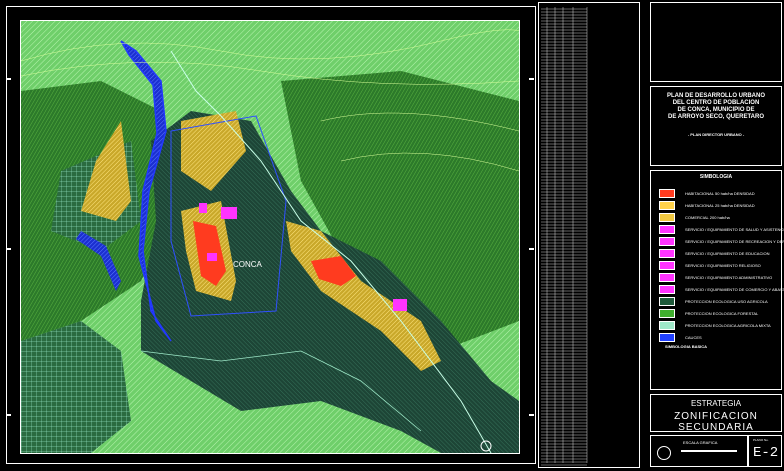 This screenshot has width=784, height=471. I want to click on legend-item: SERVICIO / EQUIPAMIENTO DE EDUCACION, so click(714, 253).